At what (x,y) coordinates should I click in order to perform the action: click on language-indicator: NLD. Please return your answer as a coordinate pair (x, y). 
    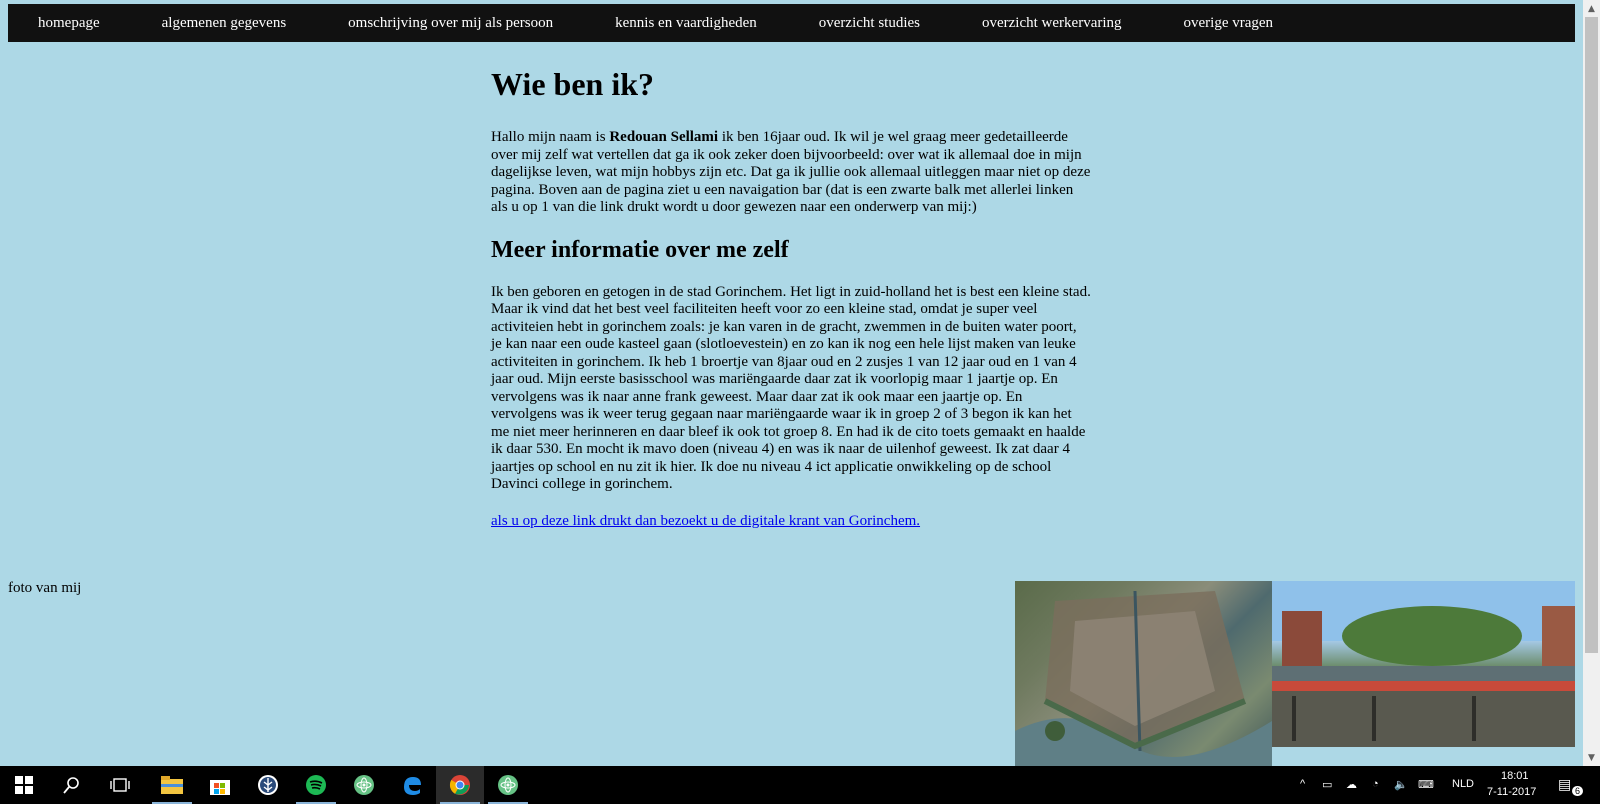
    Looking at the image, I should click on (1463, 784).